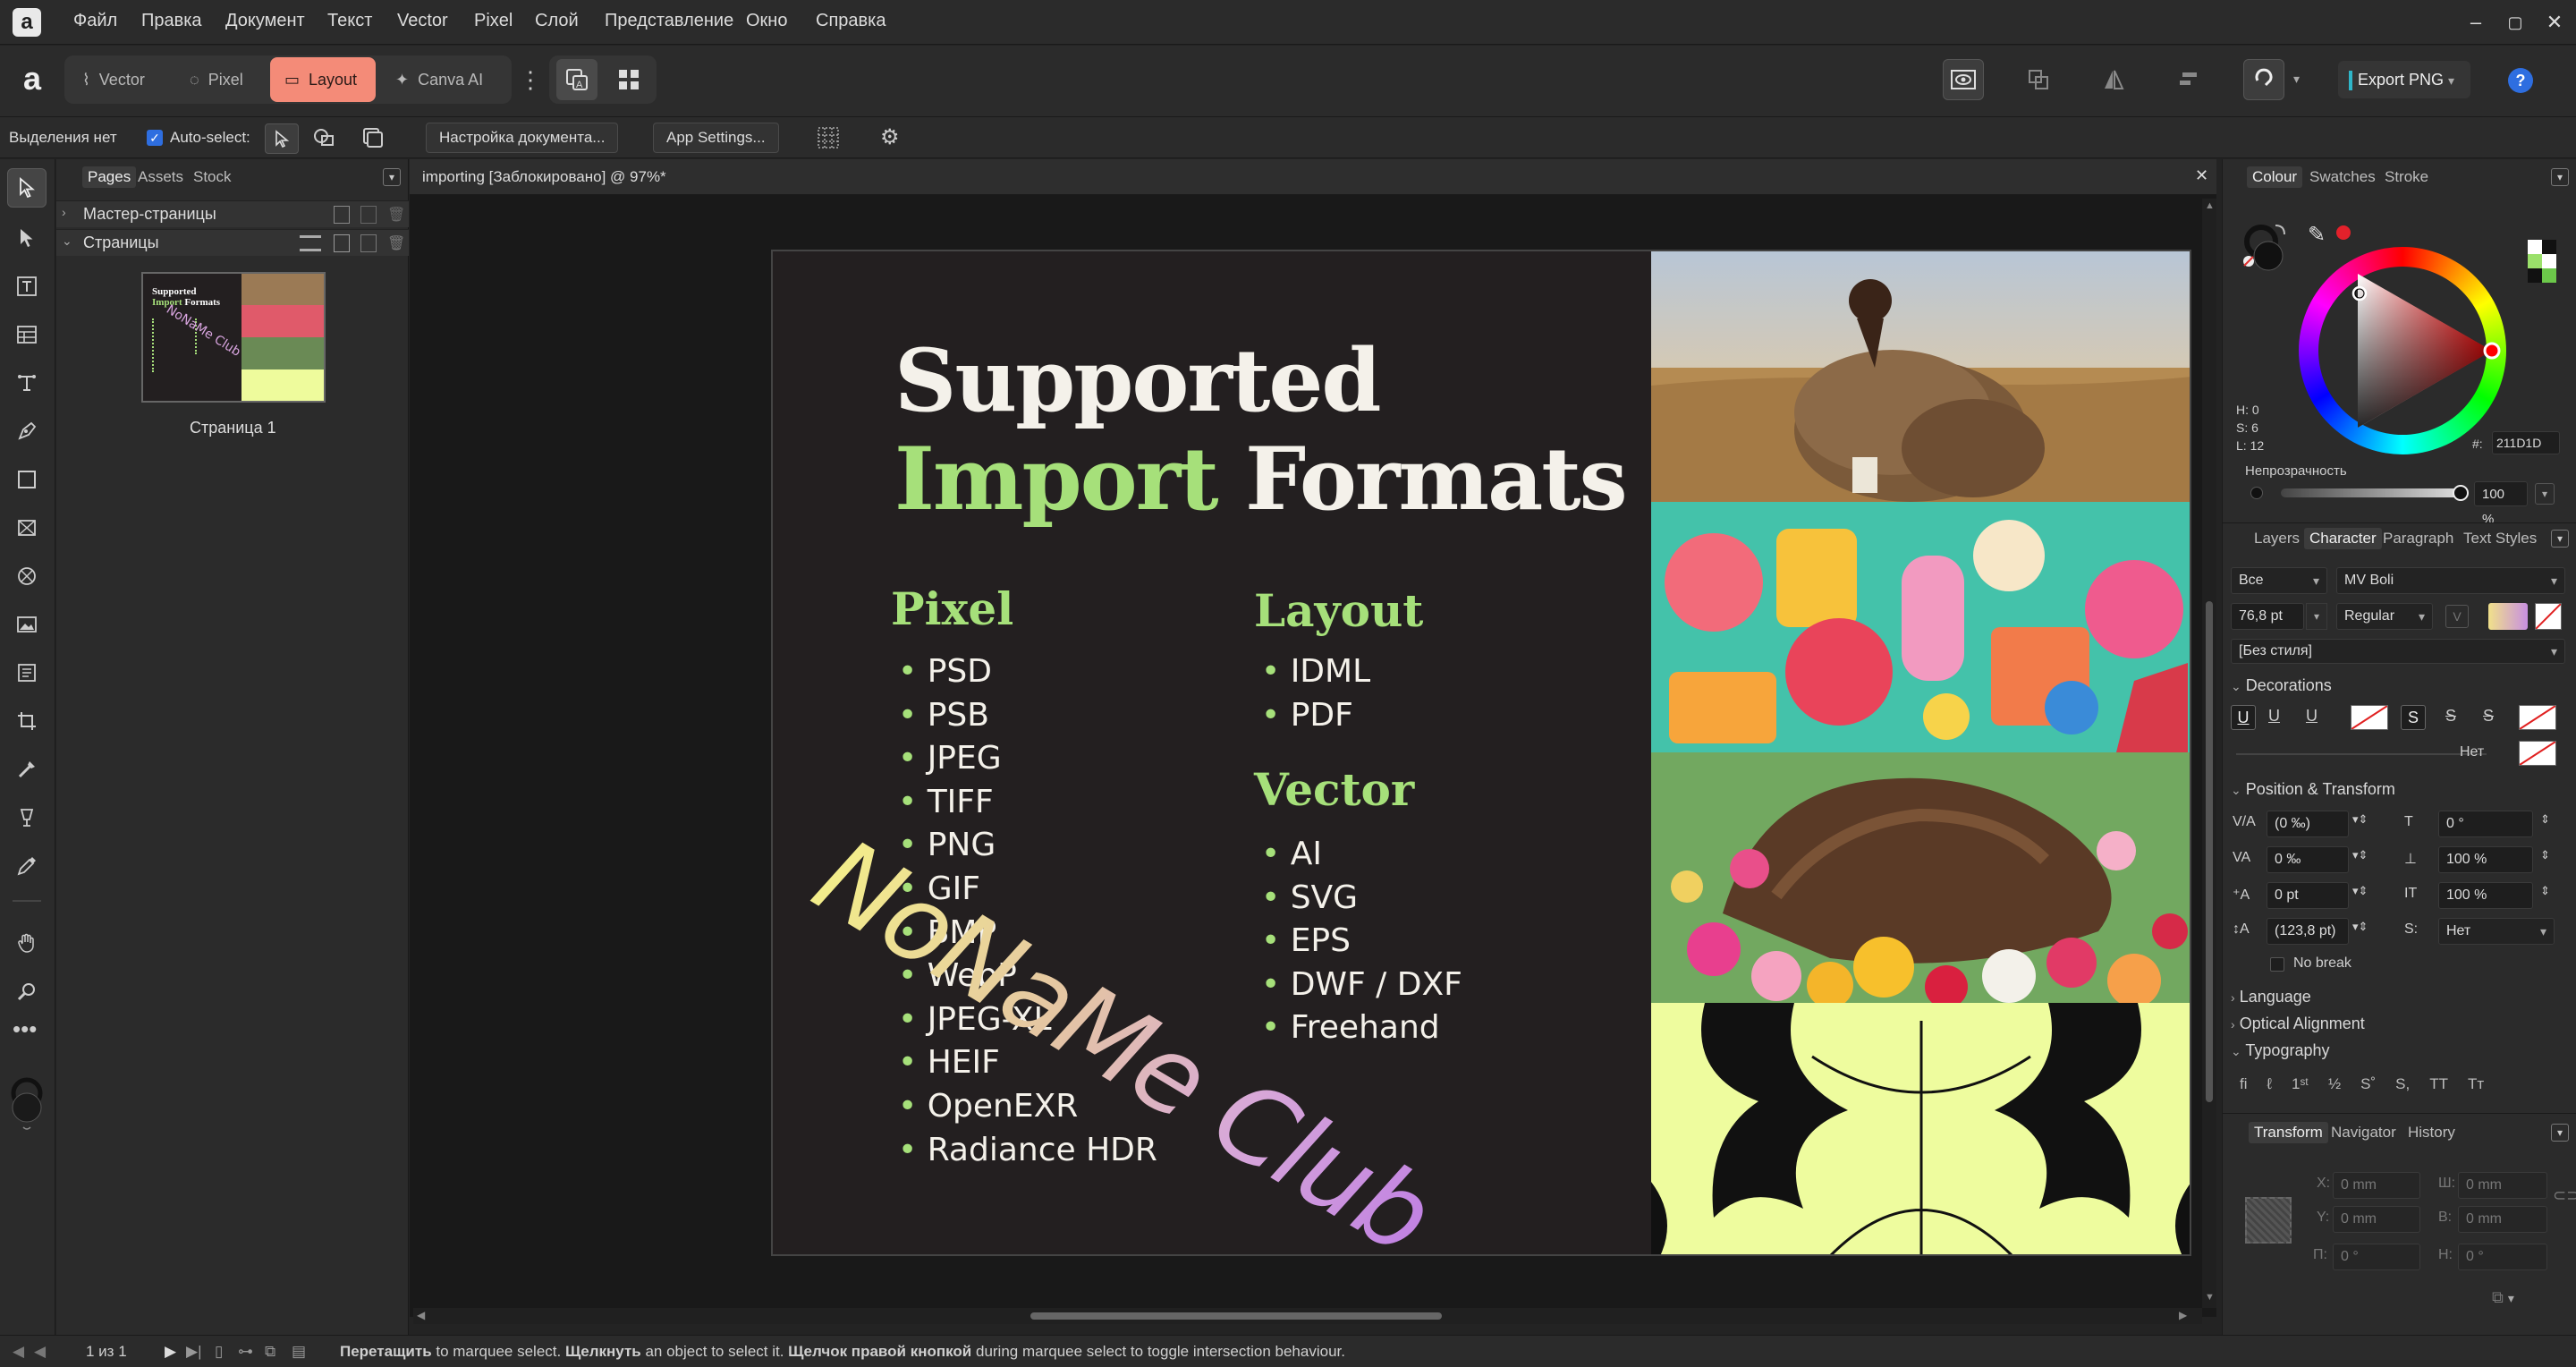 The height and width of the screenshot is (1367, 2576). Describe the element at coordinates (27, 480) in the screenshot. I see `rectangle-tool-icon` at that location.